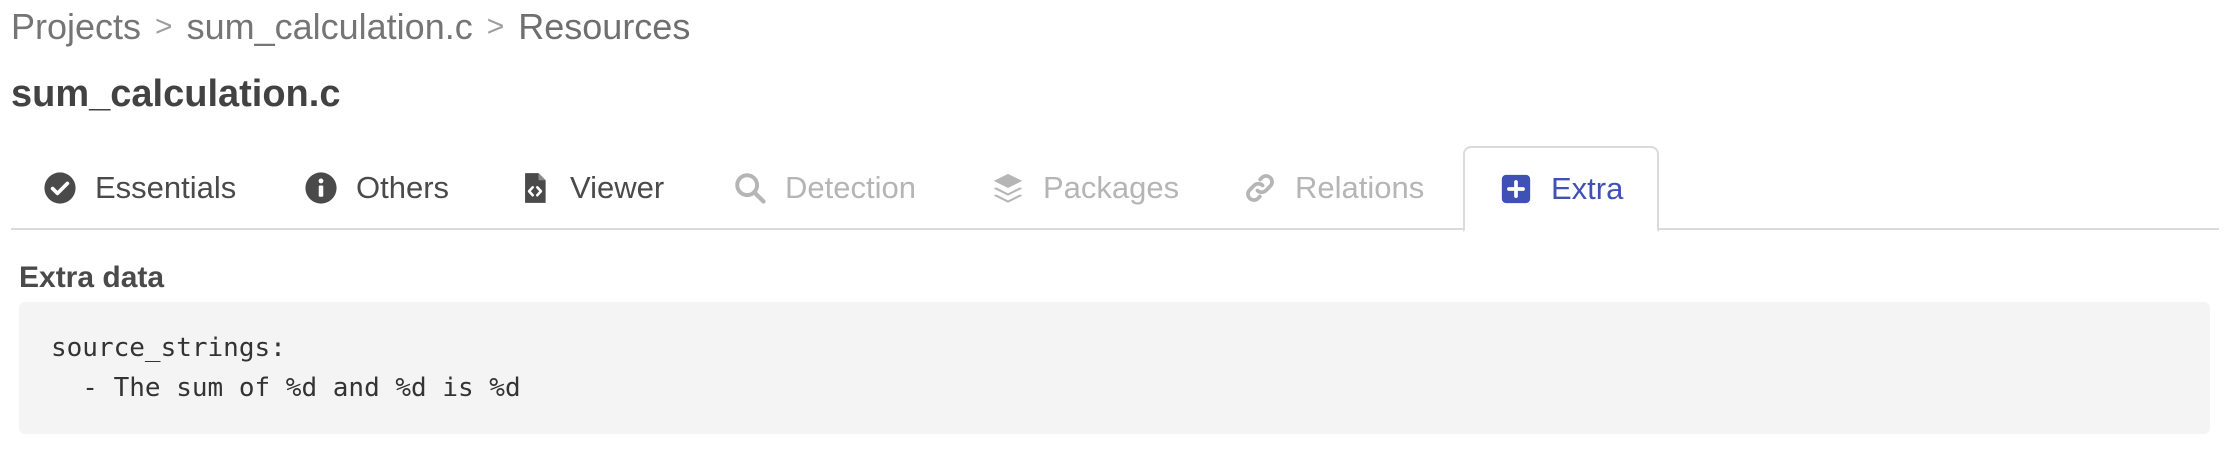  What do you see at coordinates (176, 94) in the screenshot?
I see `page-title: sum_calculation.c` at bounding box center [176, 94].